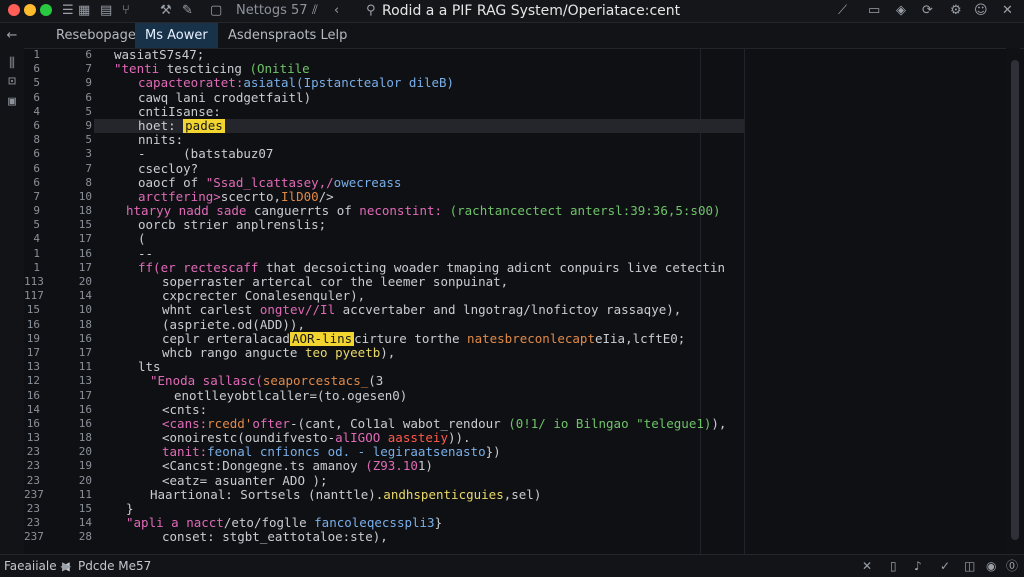  I want to click on line-number: 20, so click(85, 281).